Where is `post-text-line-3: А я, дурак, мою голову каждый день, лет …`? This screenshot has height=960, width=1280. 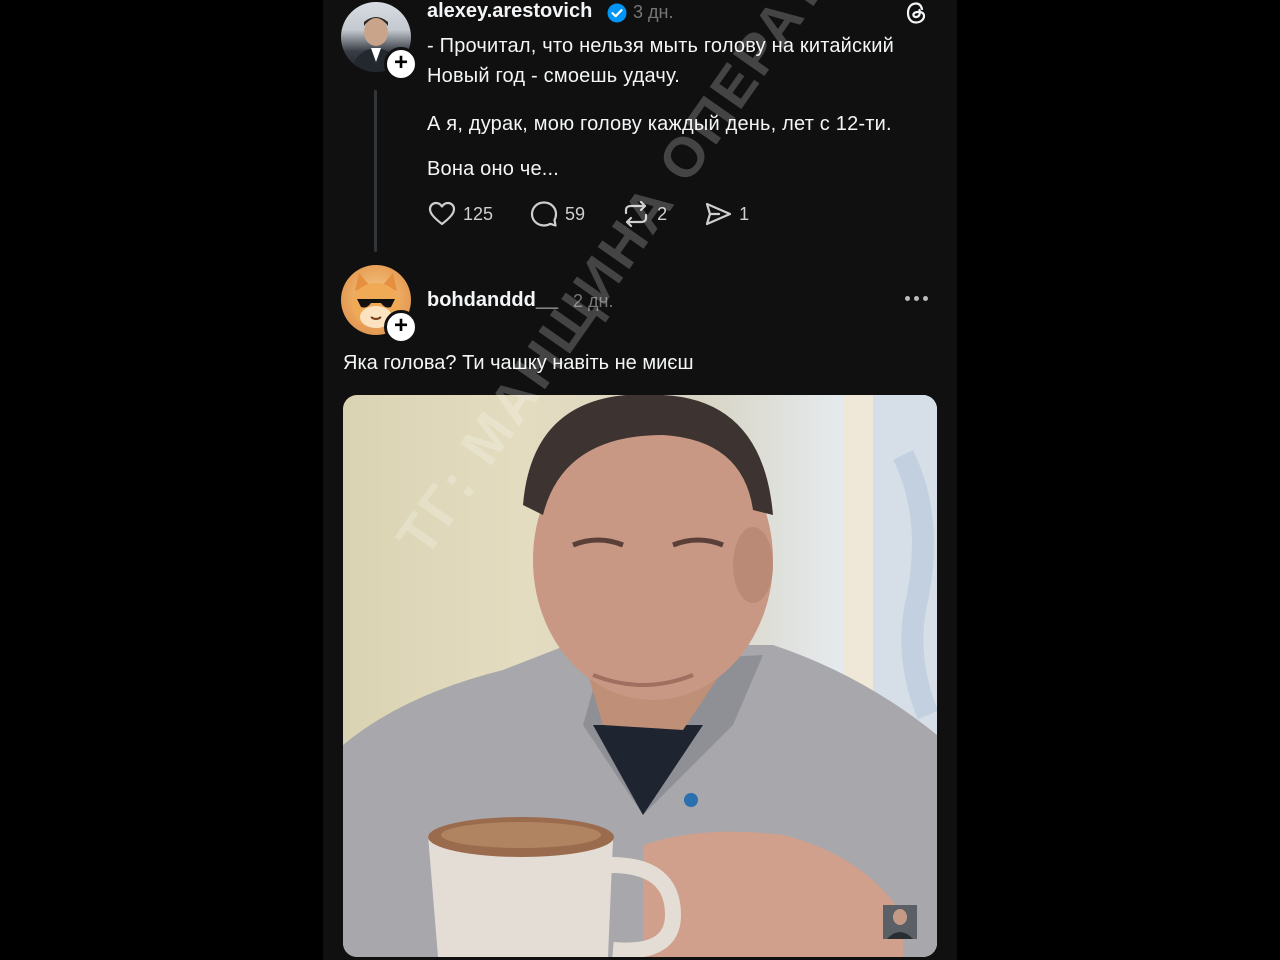 post-text-line-3: А я, дурак, мою голову каждый день, лет … is located at coordinates (659, 124).